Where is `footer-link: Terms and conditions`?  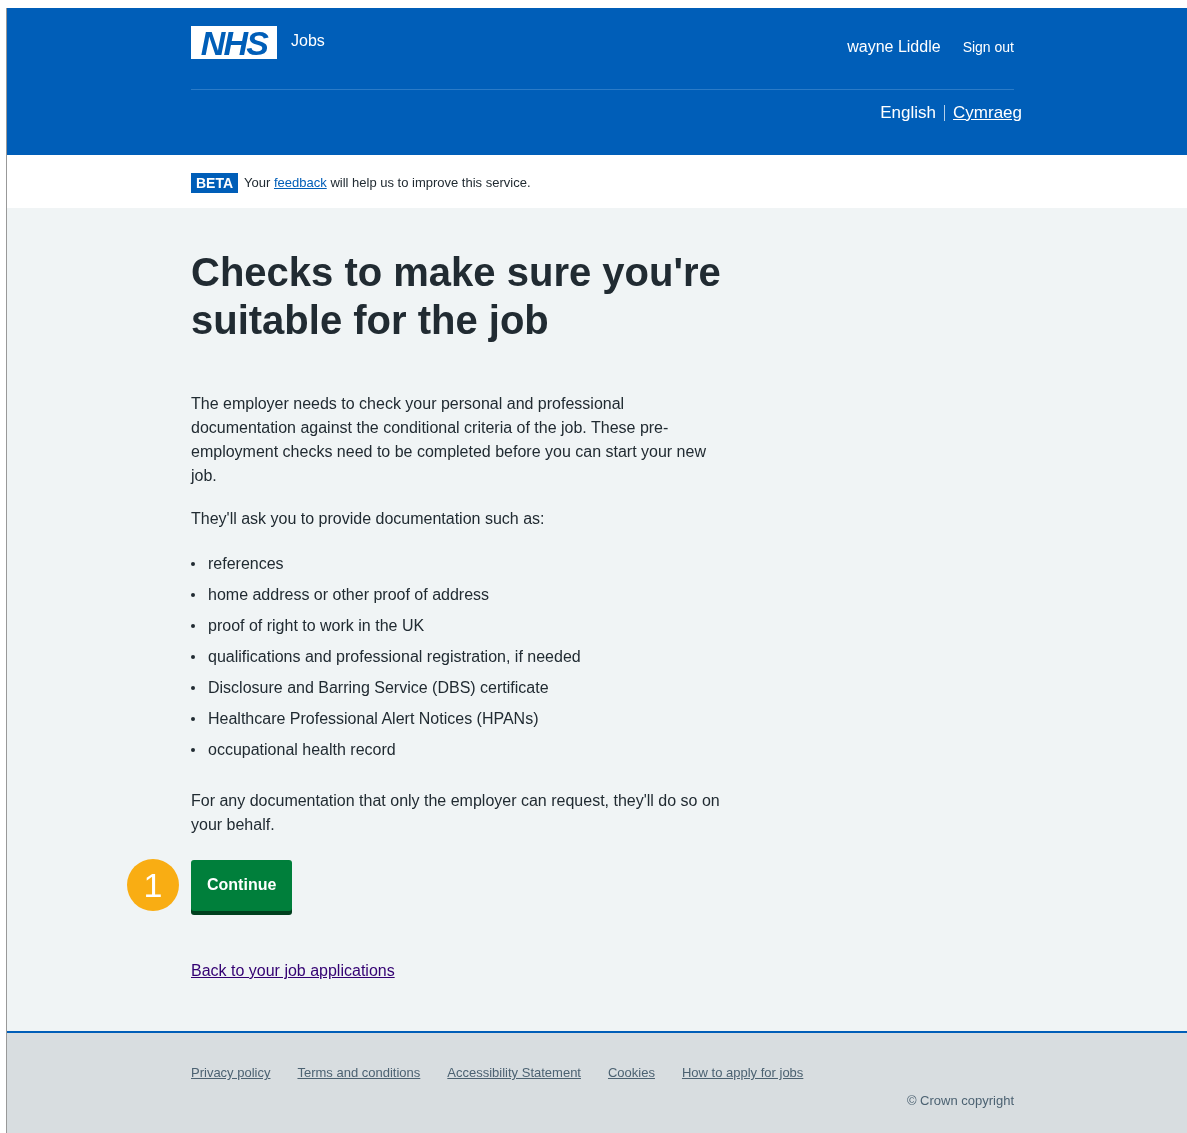
footer-link: Terms and conditions is located at coordinates (359, 1073).